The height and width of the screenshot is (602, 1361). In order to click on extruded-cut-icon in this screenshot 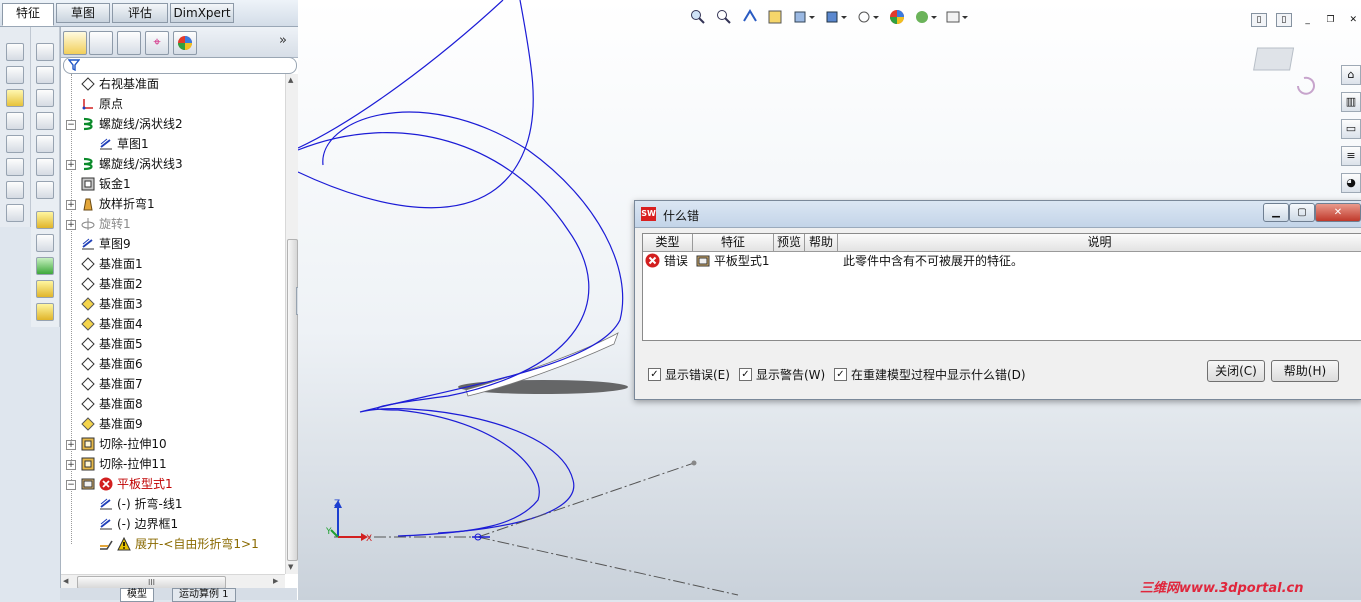, I will do `click(15, 167)`.